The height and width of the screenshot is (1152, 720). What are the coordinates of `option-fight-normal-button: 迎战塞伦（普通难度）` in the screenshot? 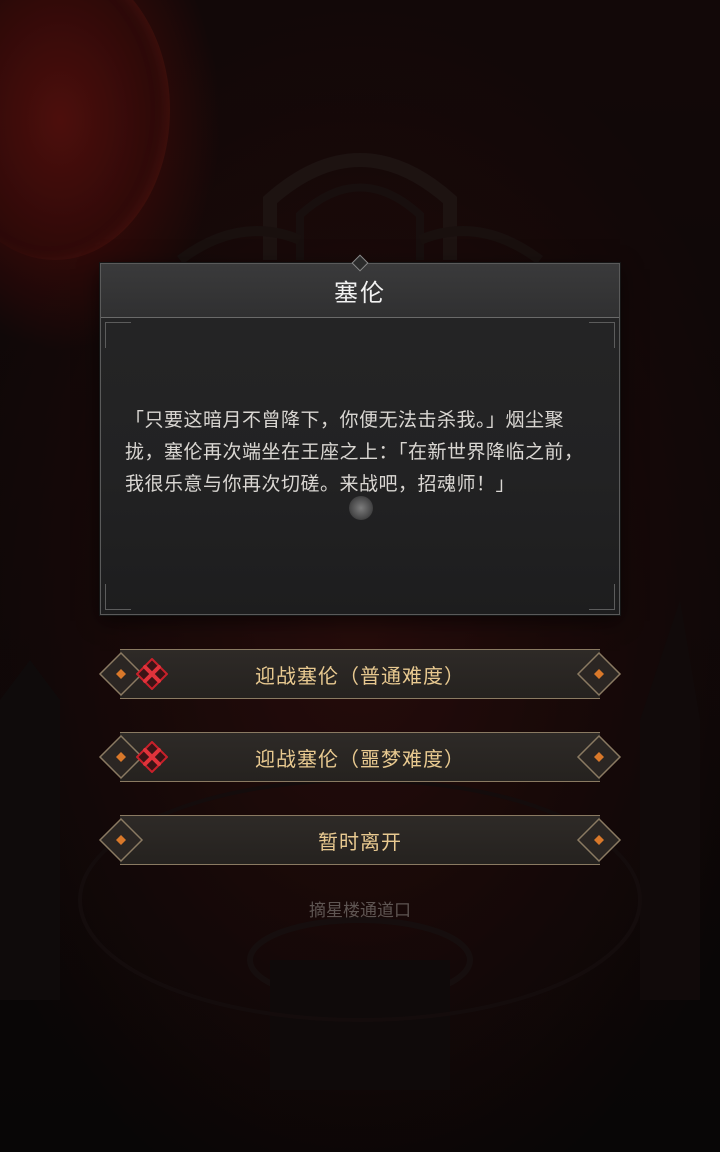 It's located at (360, 674).